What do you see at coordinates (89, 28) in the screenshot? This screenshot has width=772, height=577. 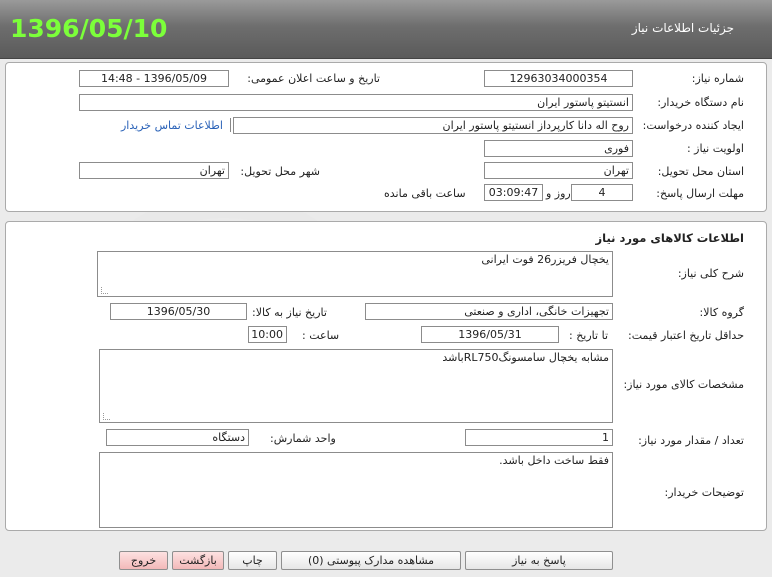 I see `header-date: 1396/05/10` at bounding box center [89, 28].